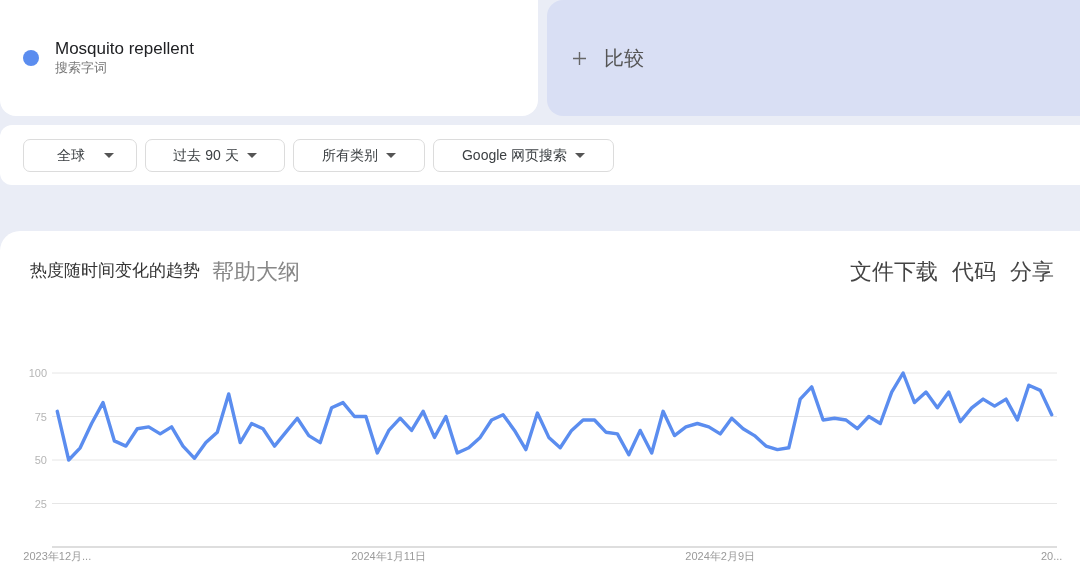  What do you see at coordinates (215, 155) in the screenshot?
I see `filter-dropdown: 过去 90 天` at bounding box center [215, 155].